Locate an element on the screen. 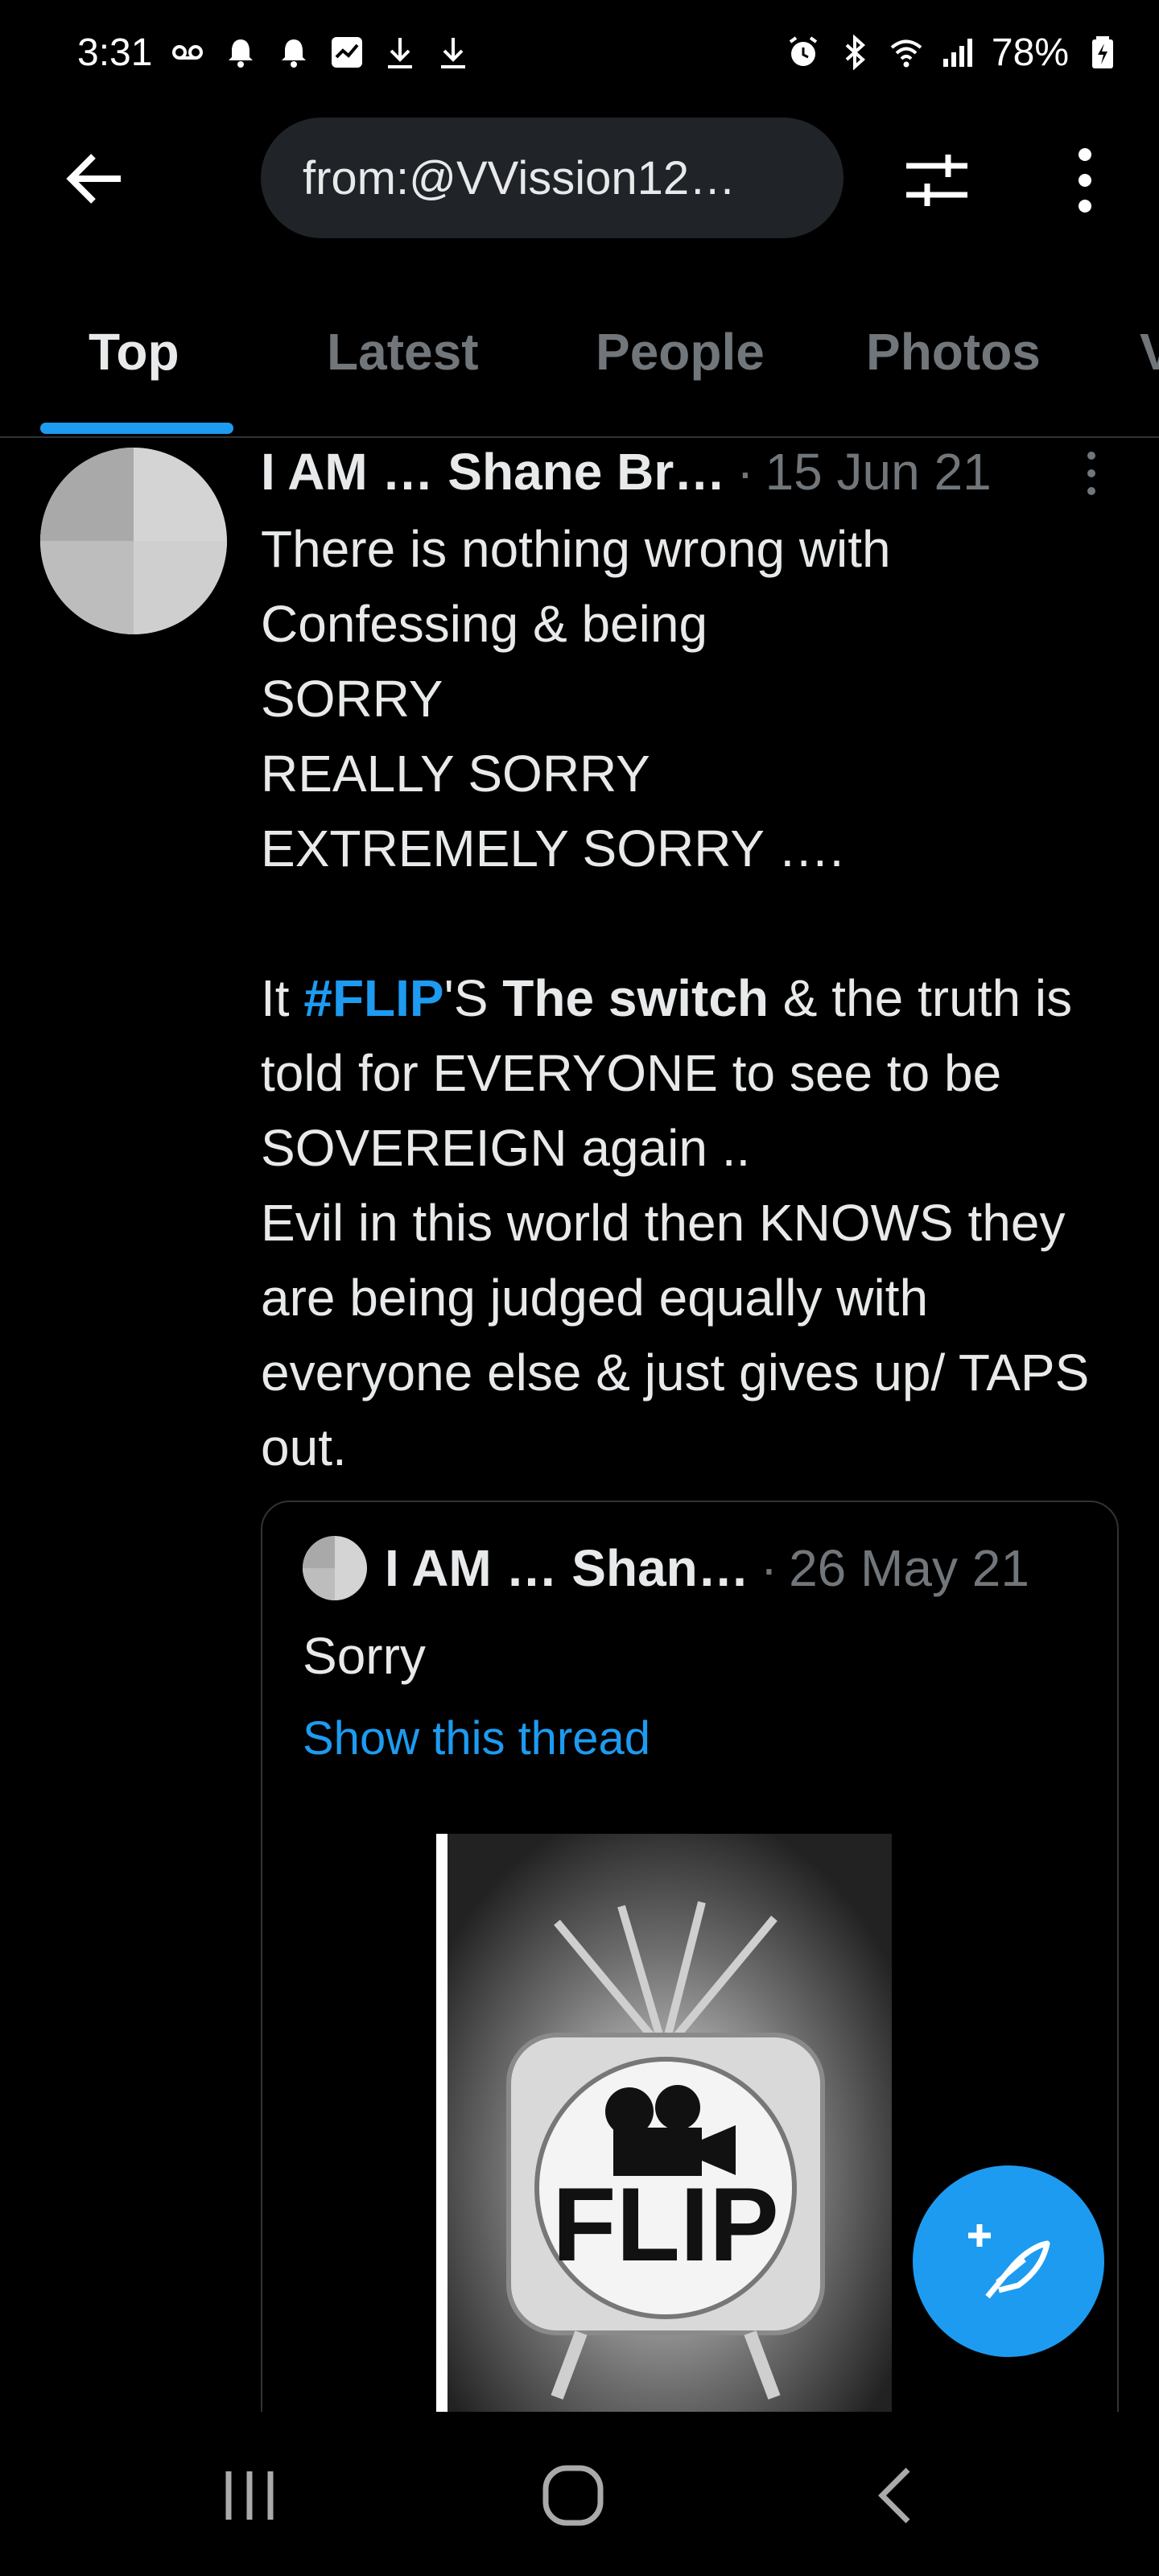 The image size is (1159, 2576). system-navigation-bar is located at coordinates (579, 2494).